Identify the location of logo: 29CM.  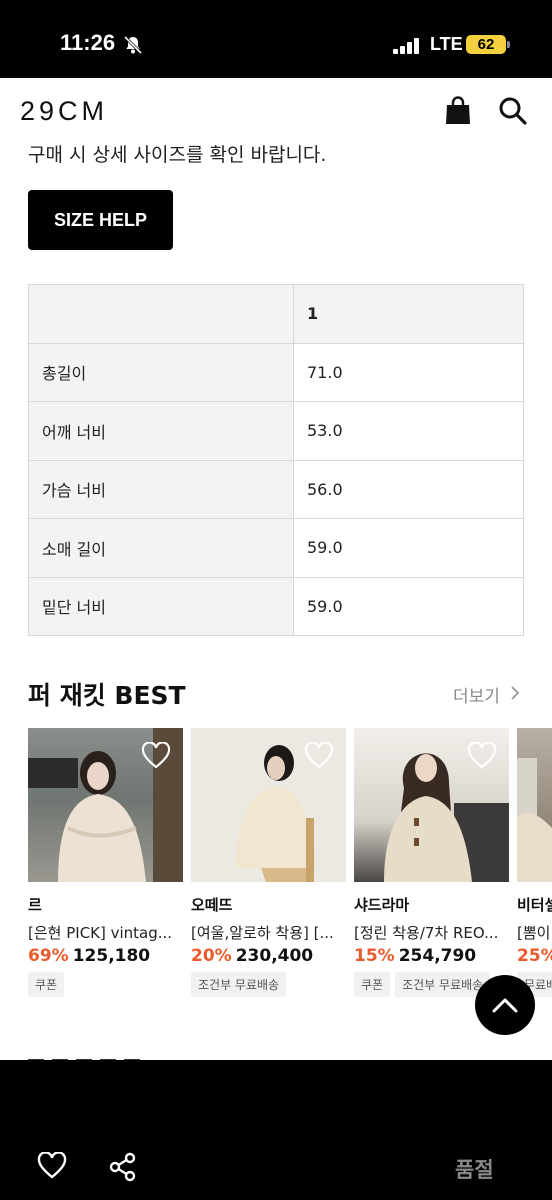
(64, 111).